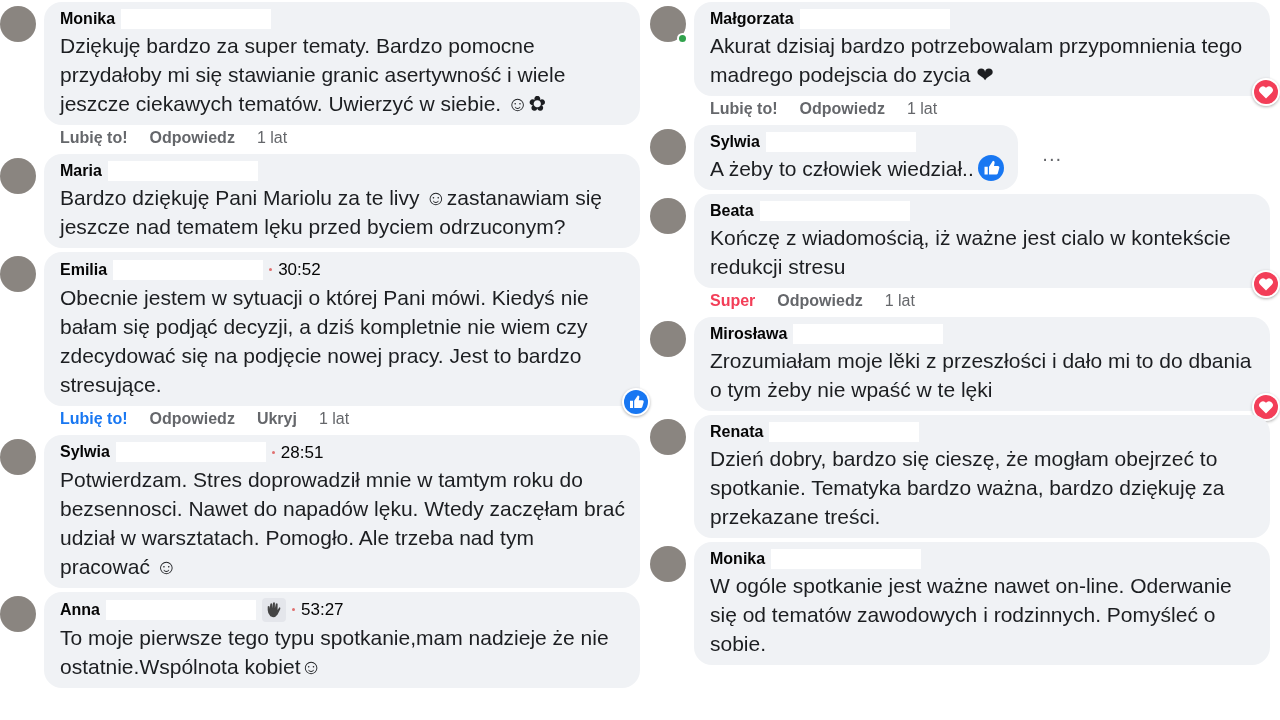 Image resolution: width=1280 pixels, height=720 pixels. I want to click on comment-text: Zrozumiałam moje lěki z przeszłości i dało mi to do dbania o tym żeby nie wpaść w te lęki, so click(981, 375).